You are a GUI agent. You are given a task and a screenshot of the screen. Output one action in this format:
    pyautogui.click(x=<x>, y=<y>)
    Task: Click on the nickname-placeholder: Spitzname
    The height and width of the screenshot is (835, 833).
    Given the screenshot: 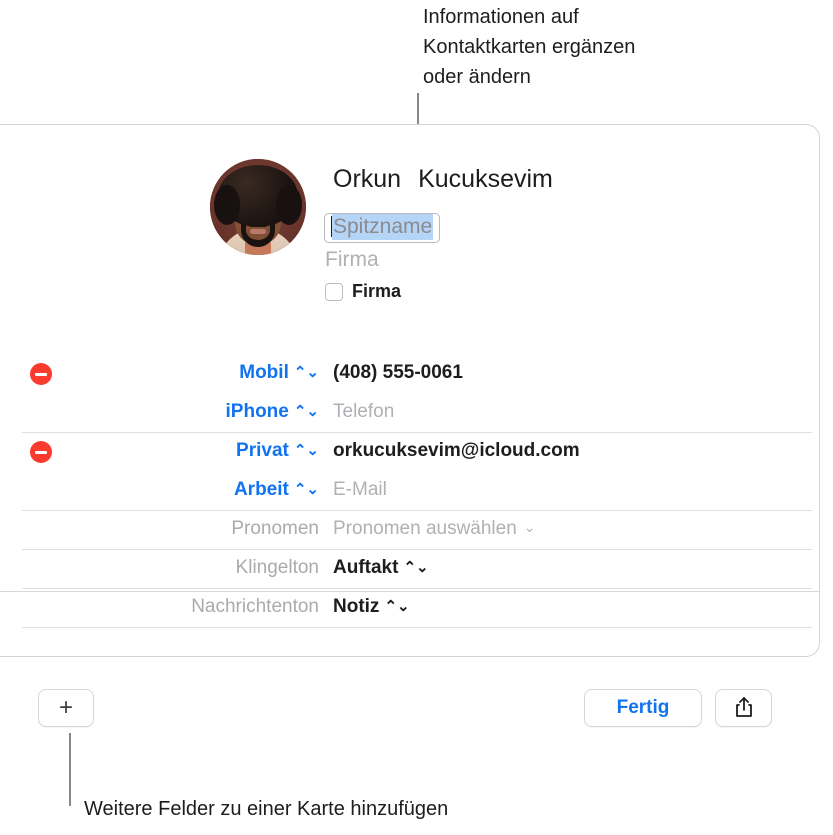 What is the action you would take?
    pyautogui.click(x=383, y=227)
    